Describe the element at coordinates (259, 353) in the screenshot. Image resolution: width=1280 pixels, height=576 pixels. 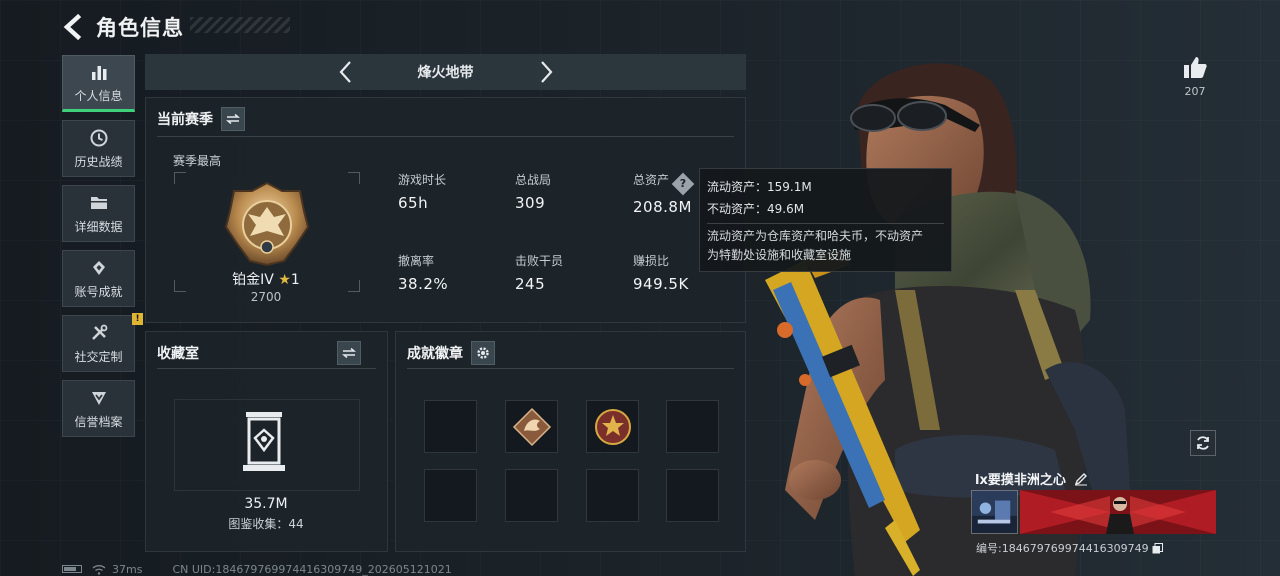
I see `collection-panel-head: 收藏室` at that location.